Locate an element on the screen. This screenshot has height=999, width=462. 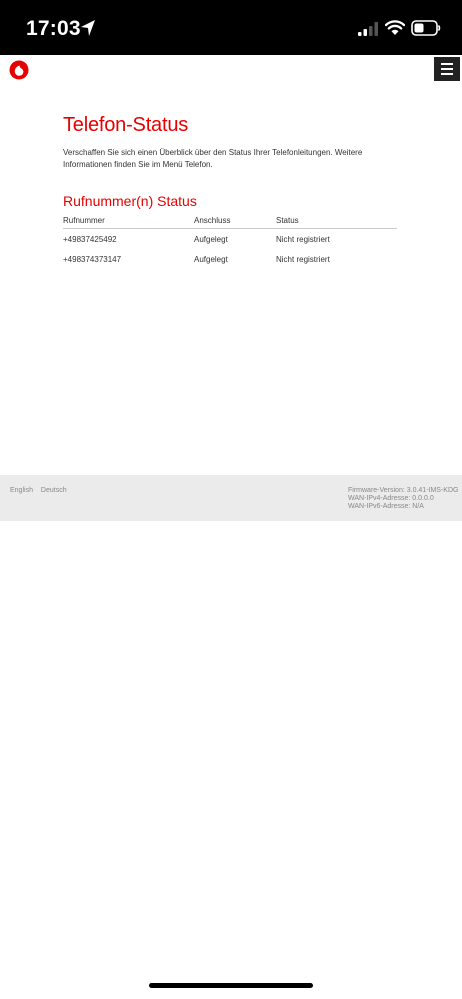
phone-number-cell: +498374373147 is located at coordinates (92, 259).